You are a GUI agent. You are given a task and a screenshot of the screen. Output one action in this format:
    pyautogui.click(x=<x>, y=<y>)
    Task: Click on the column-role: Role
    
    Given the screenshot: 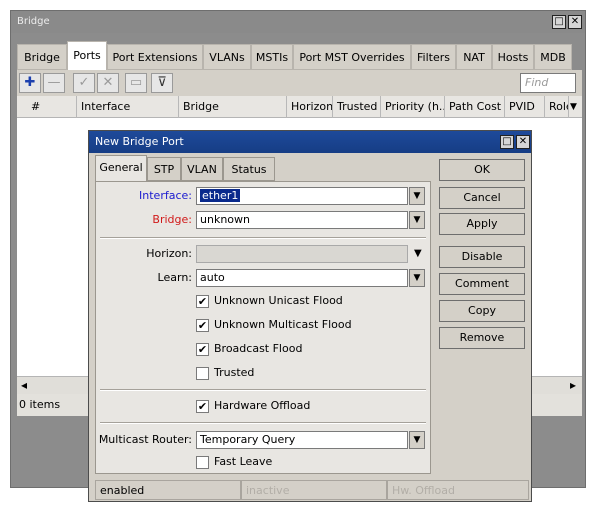 What is the action you would take?
    pyautogui.click(x=557, y=107)
    